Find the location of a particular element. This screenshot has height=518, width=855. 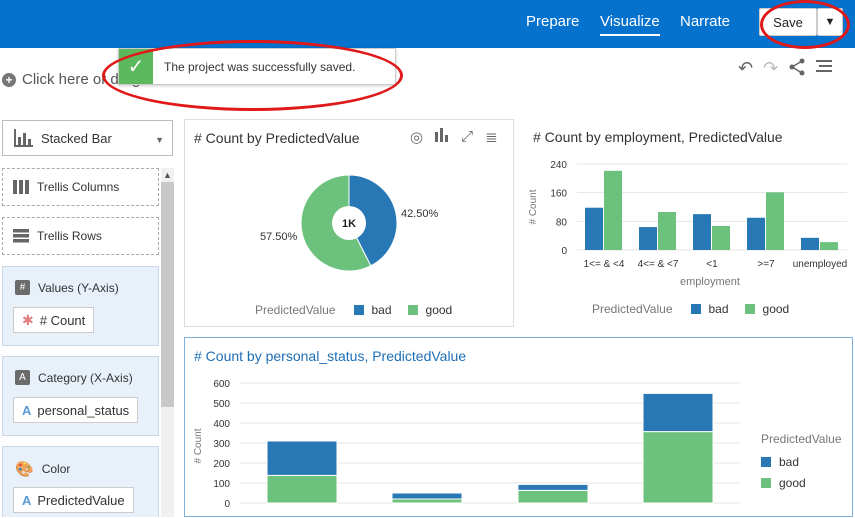

color-item-label: PredictedValue is located at coordinates (81, 500).